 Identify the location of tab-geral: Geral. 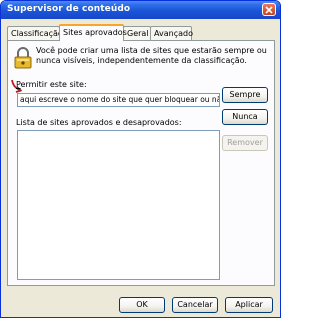
(137, 33).